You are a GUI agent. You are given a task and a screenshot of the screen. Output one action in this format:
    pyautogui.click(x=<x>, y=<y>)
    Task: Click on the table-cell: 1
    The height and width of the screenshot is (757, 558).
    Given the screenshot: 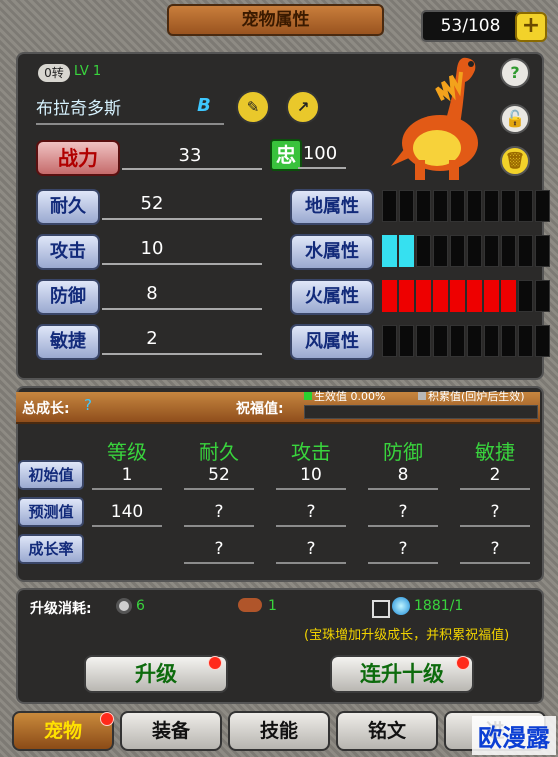 What is the action you would take?
    pyautogui.click(x=127, y=475)
    